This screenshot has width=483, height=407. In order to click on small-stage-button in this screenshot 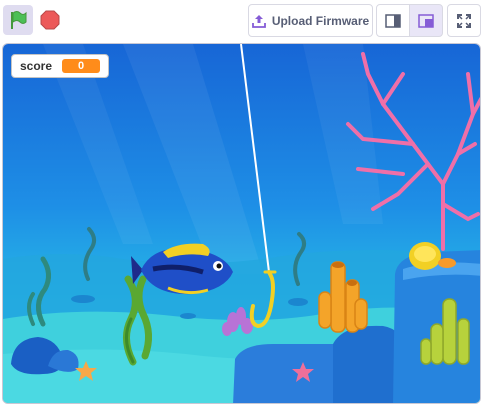, I will do `click(393, 20)`.